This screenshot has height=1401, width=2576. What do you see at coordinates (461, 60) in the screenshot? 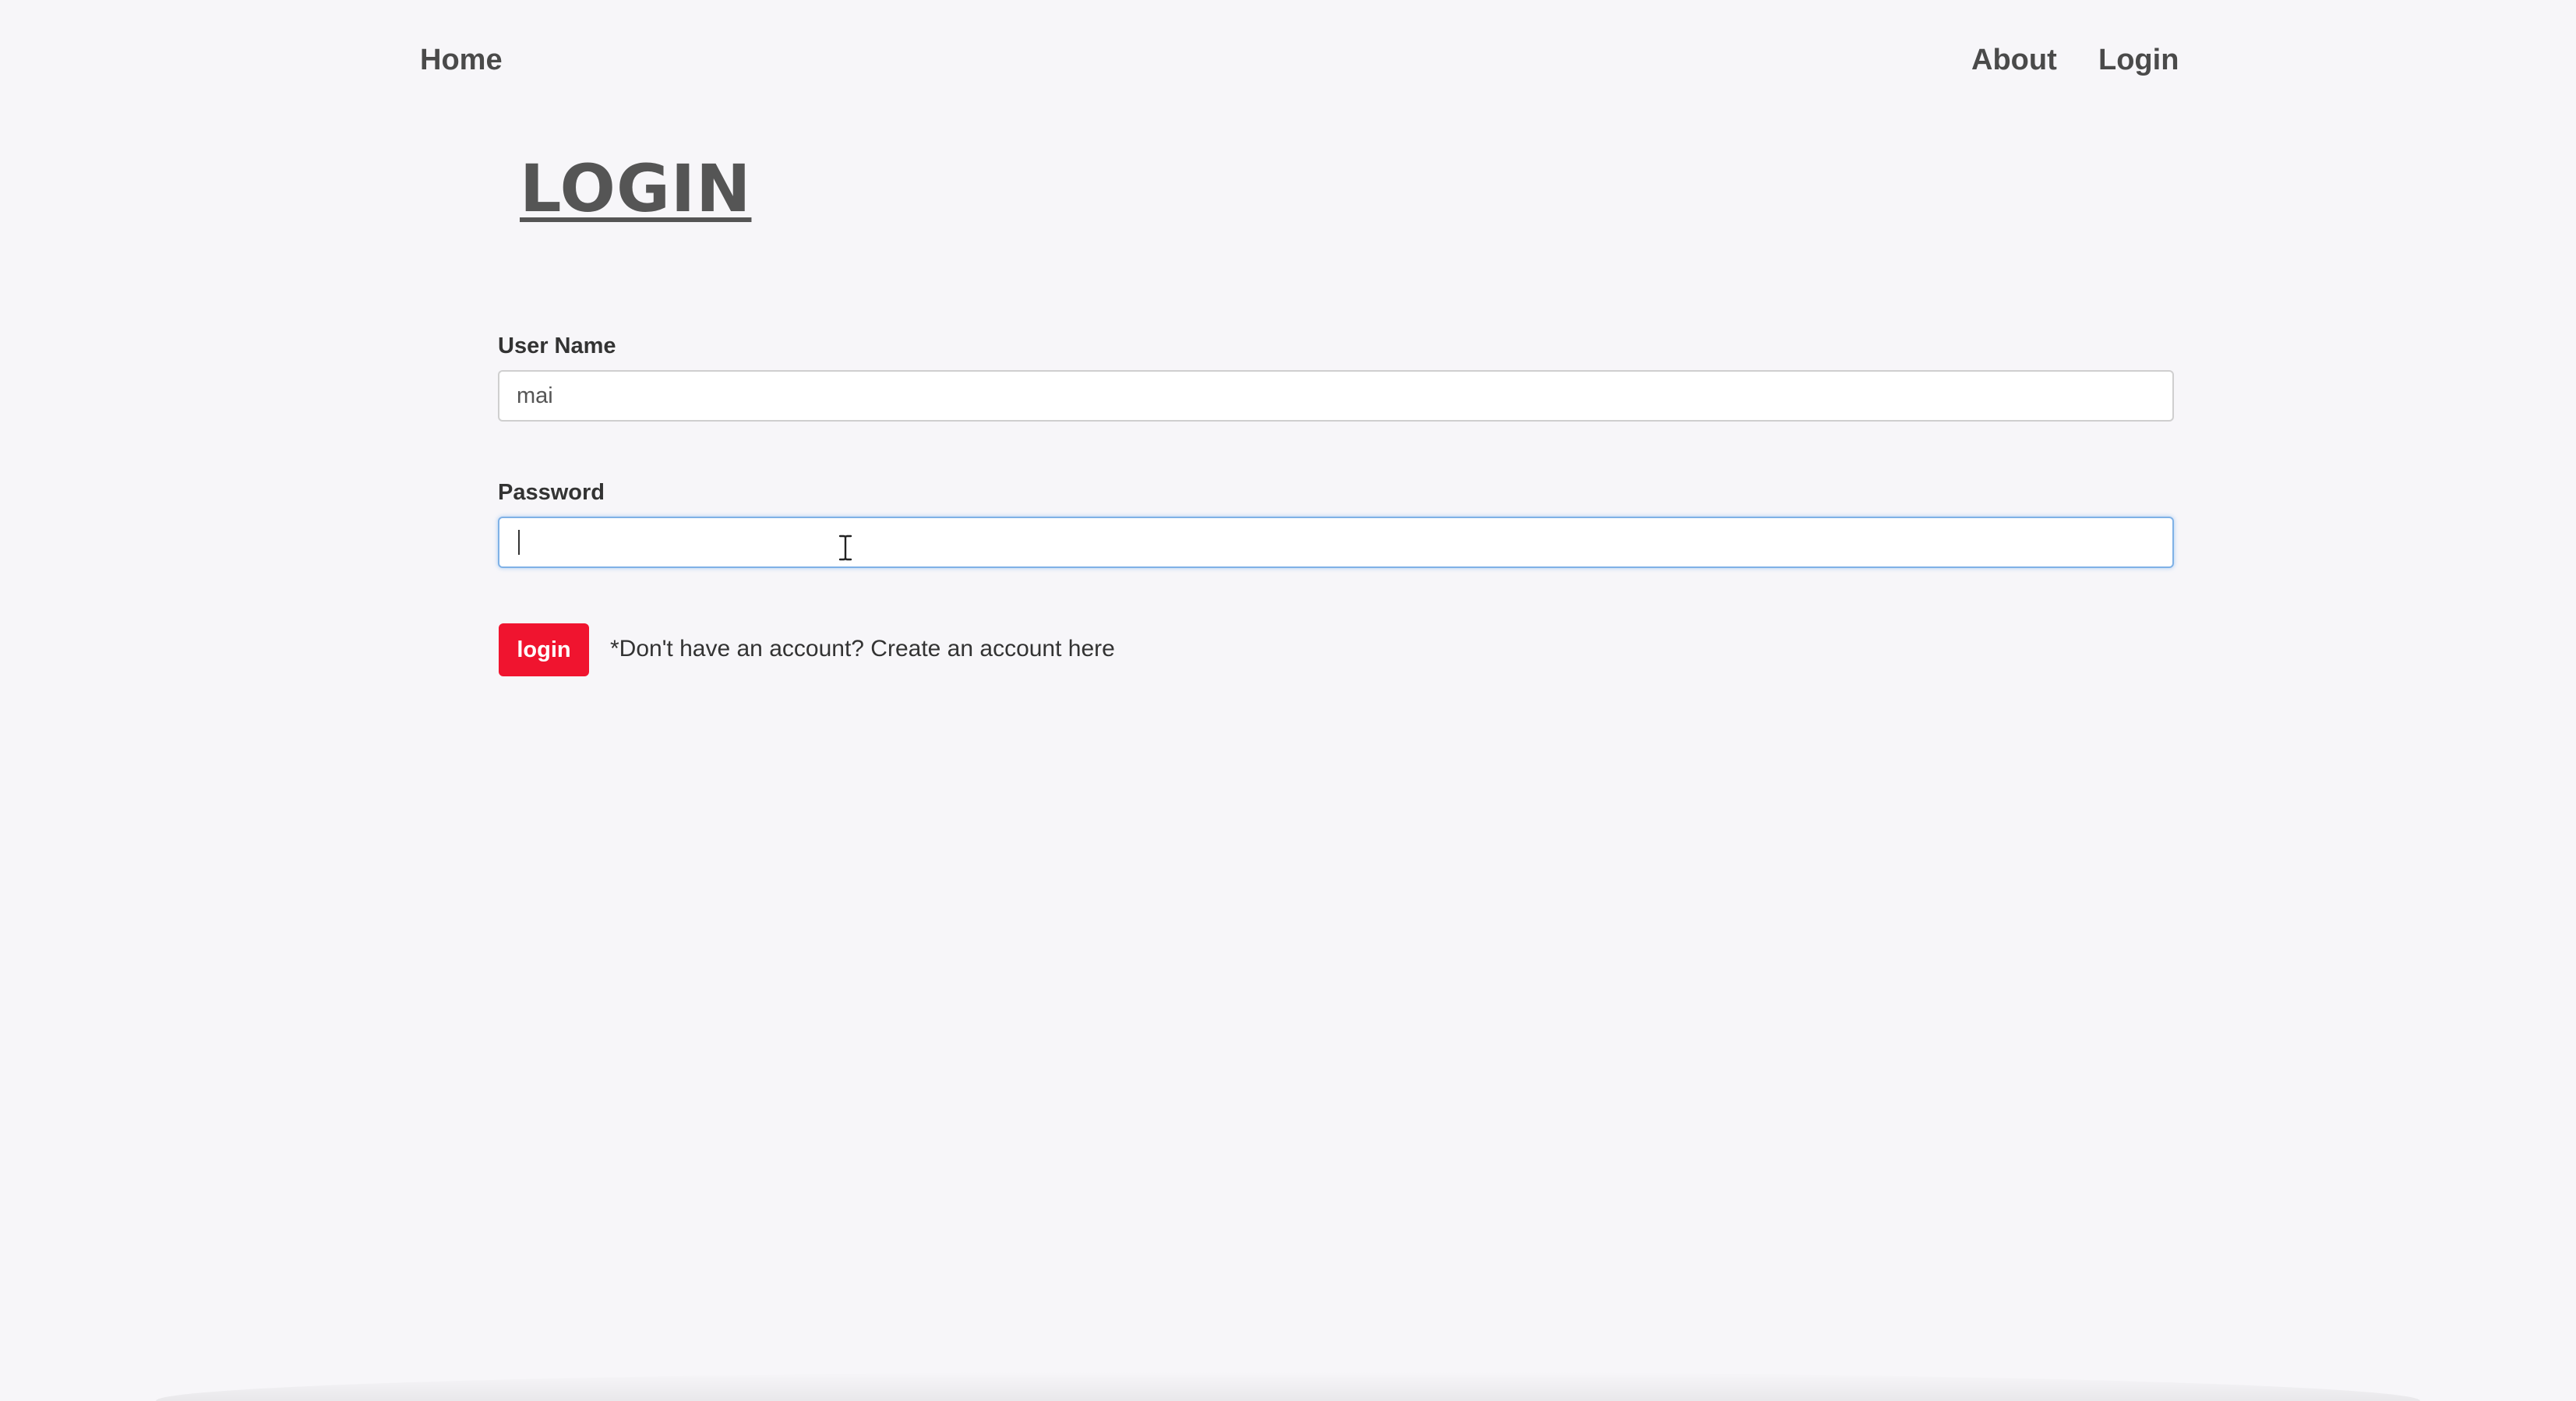
I see `nav-home-link: Home` at bounding box center [461, 60].